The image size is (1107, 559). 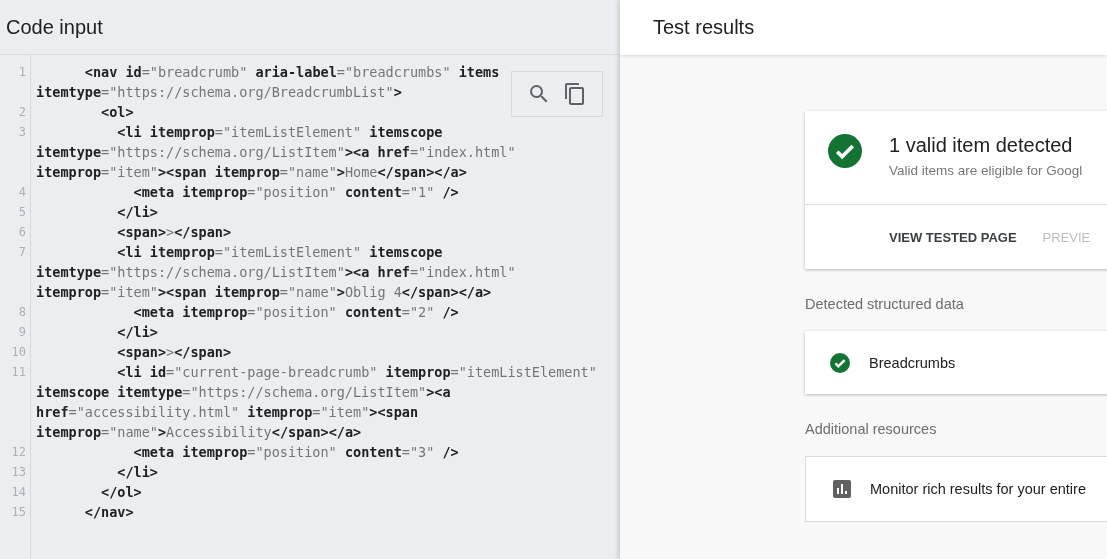 I want to click on line-number: 15, so click(x=18, y=512).